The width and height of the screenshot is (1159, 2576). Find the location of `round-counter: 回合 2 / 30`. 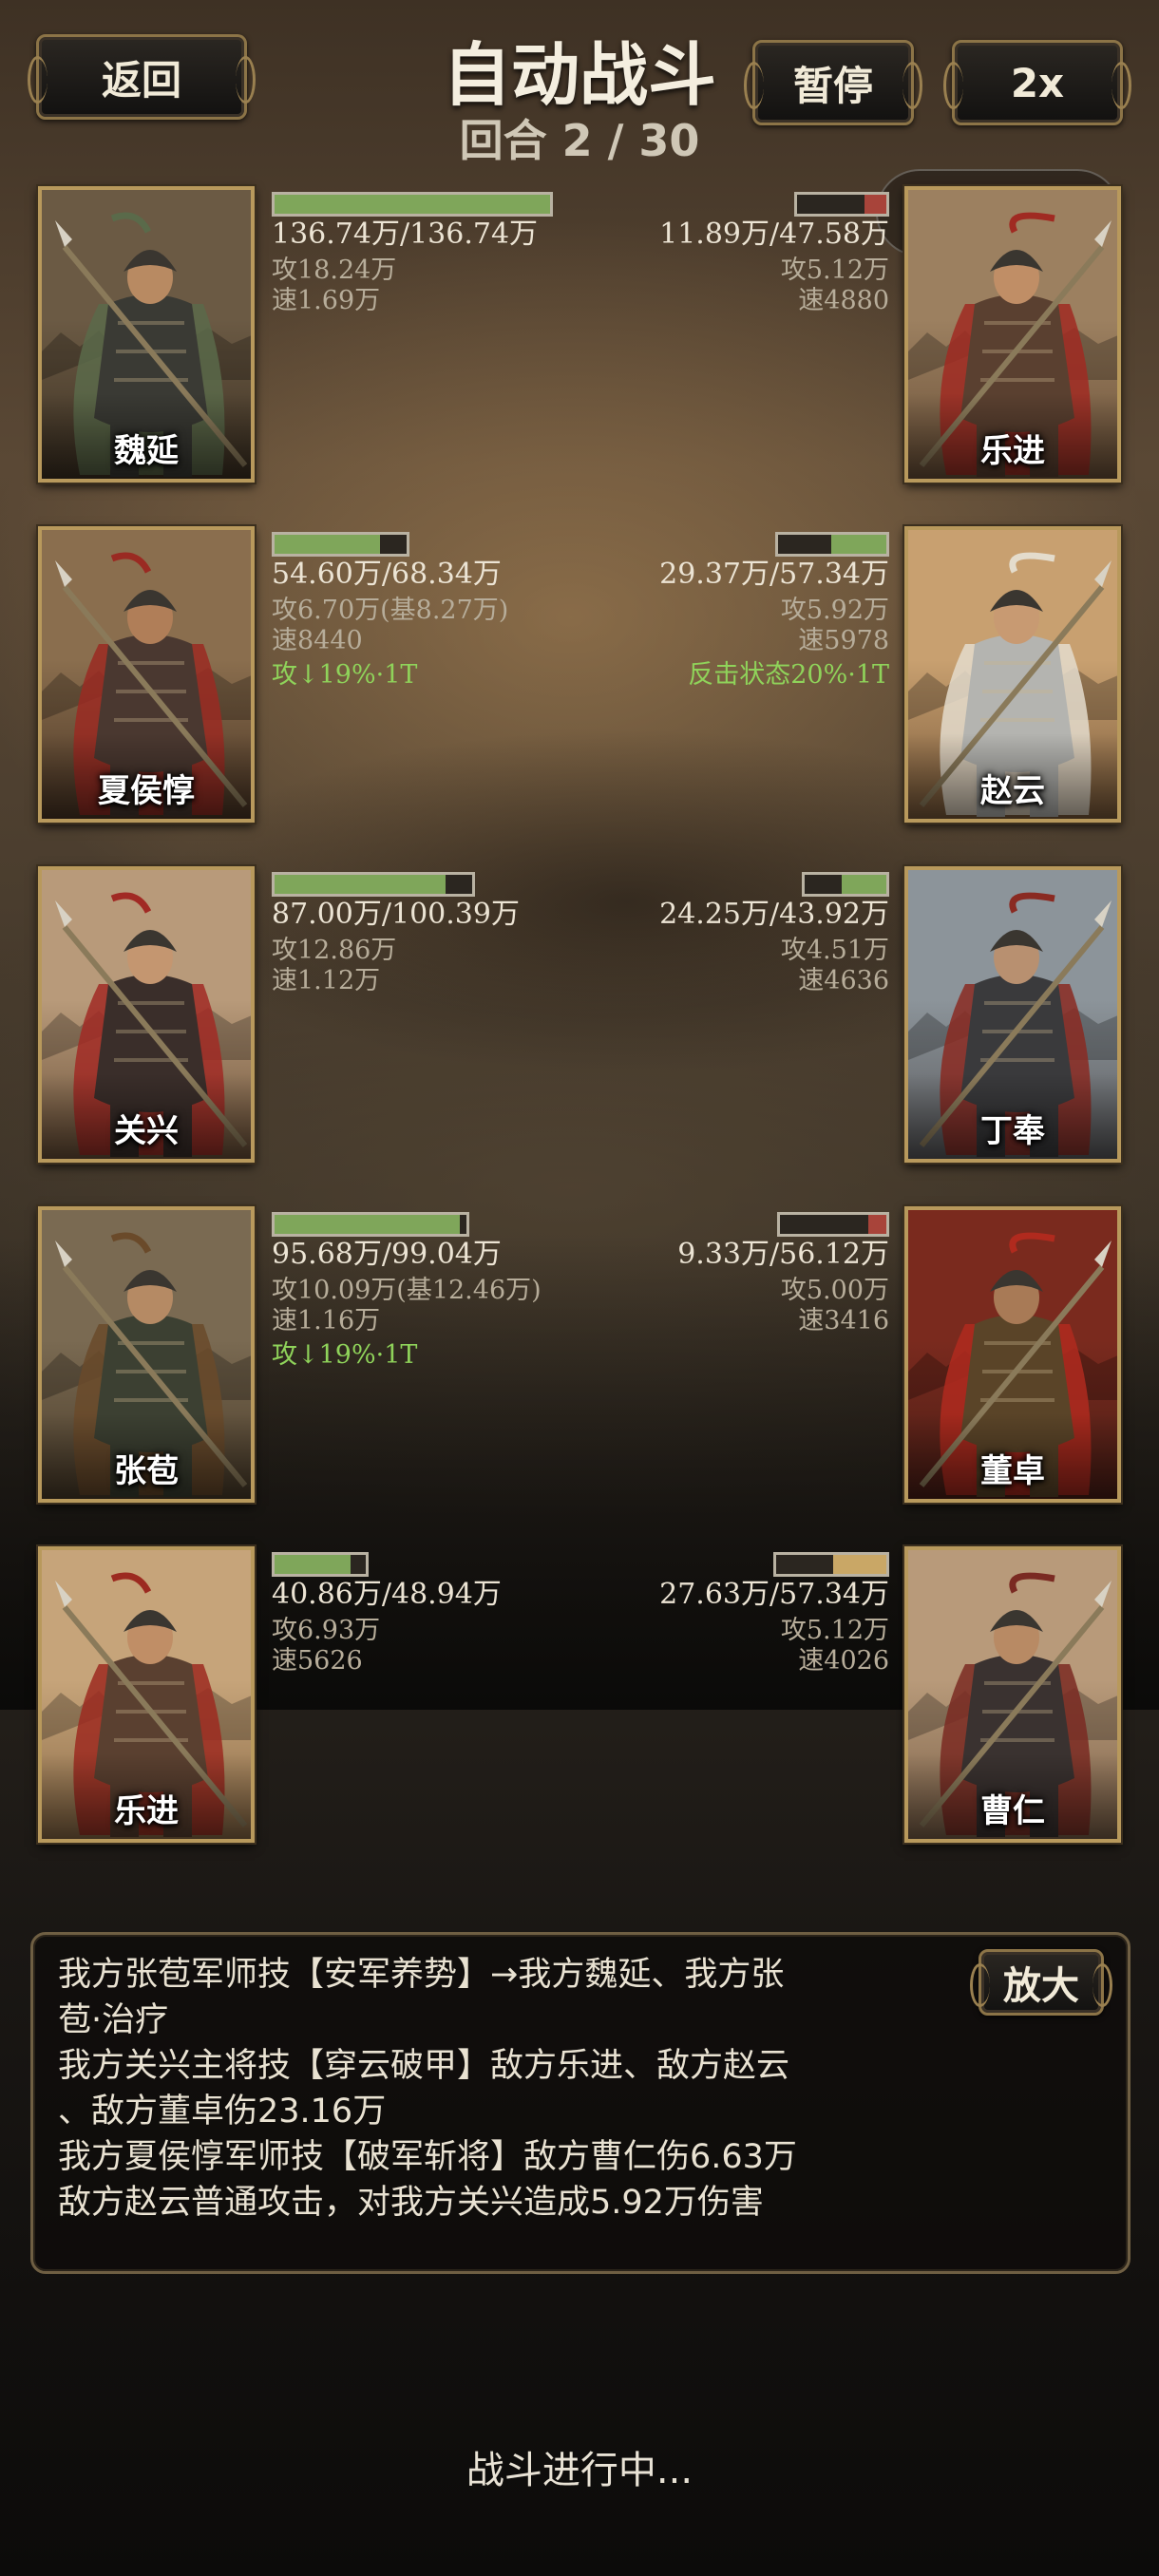

round-counter: 回合 2 / 30 is located at coordinates (579, 140).